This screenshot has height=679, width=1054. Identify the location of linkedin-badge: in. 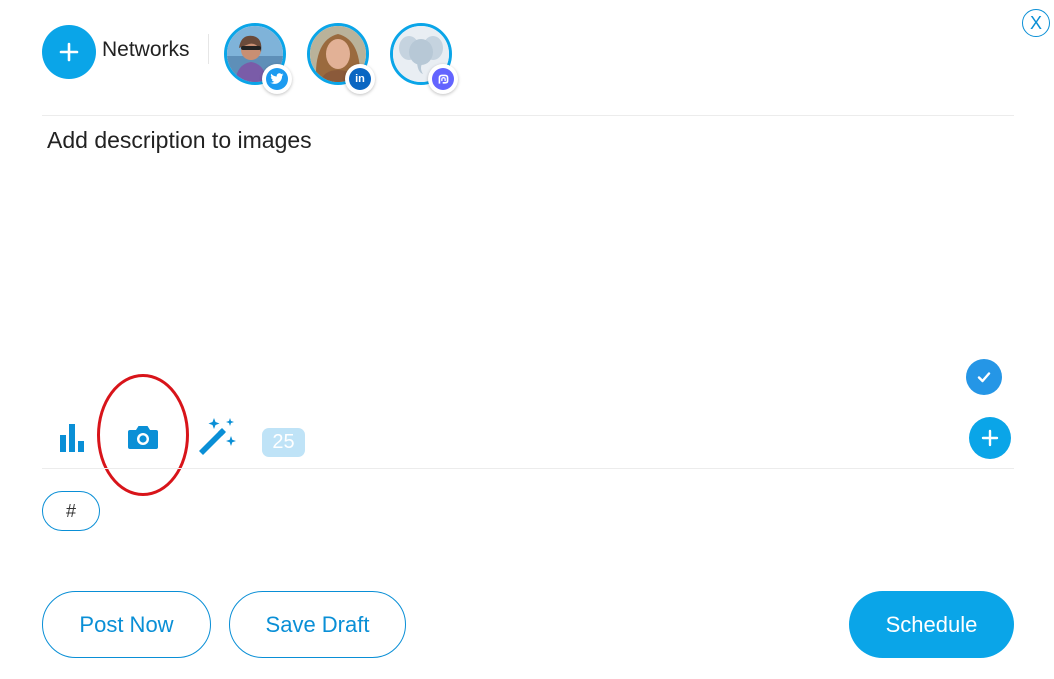
(360, 79).